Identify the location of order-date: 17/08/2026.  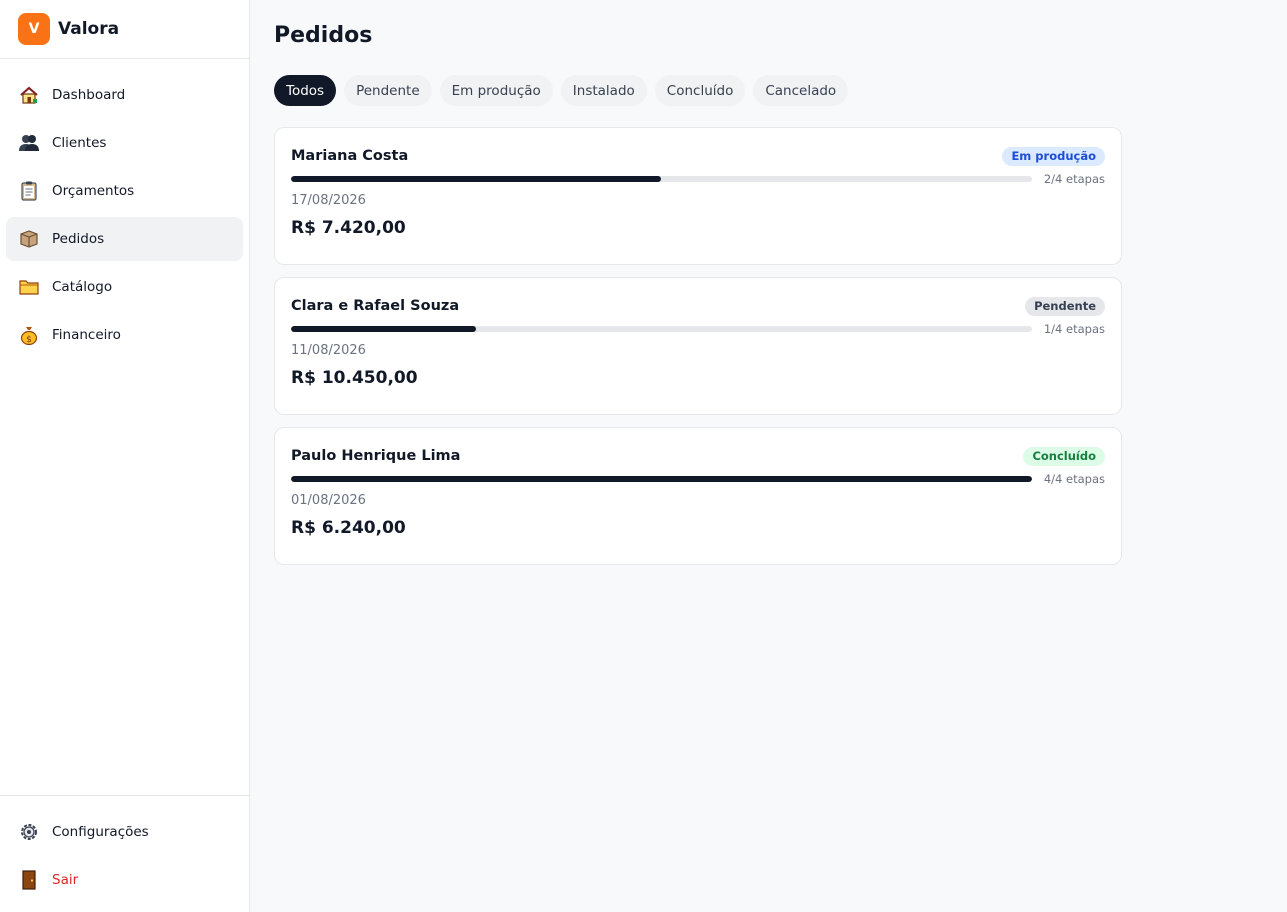
(328, 200).